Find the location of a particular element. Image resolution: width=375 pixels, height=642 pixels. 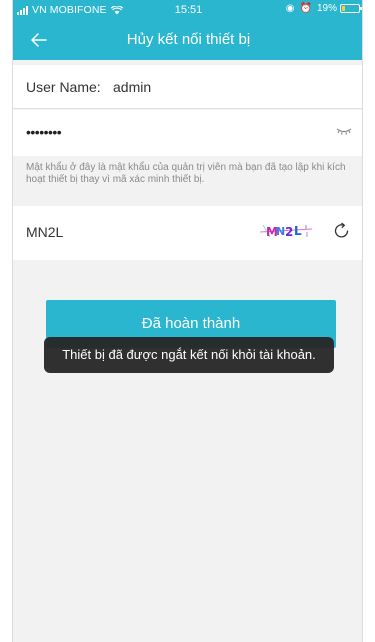

battery-percent: 19% is located at coordinates (326, 8).